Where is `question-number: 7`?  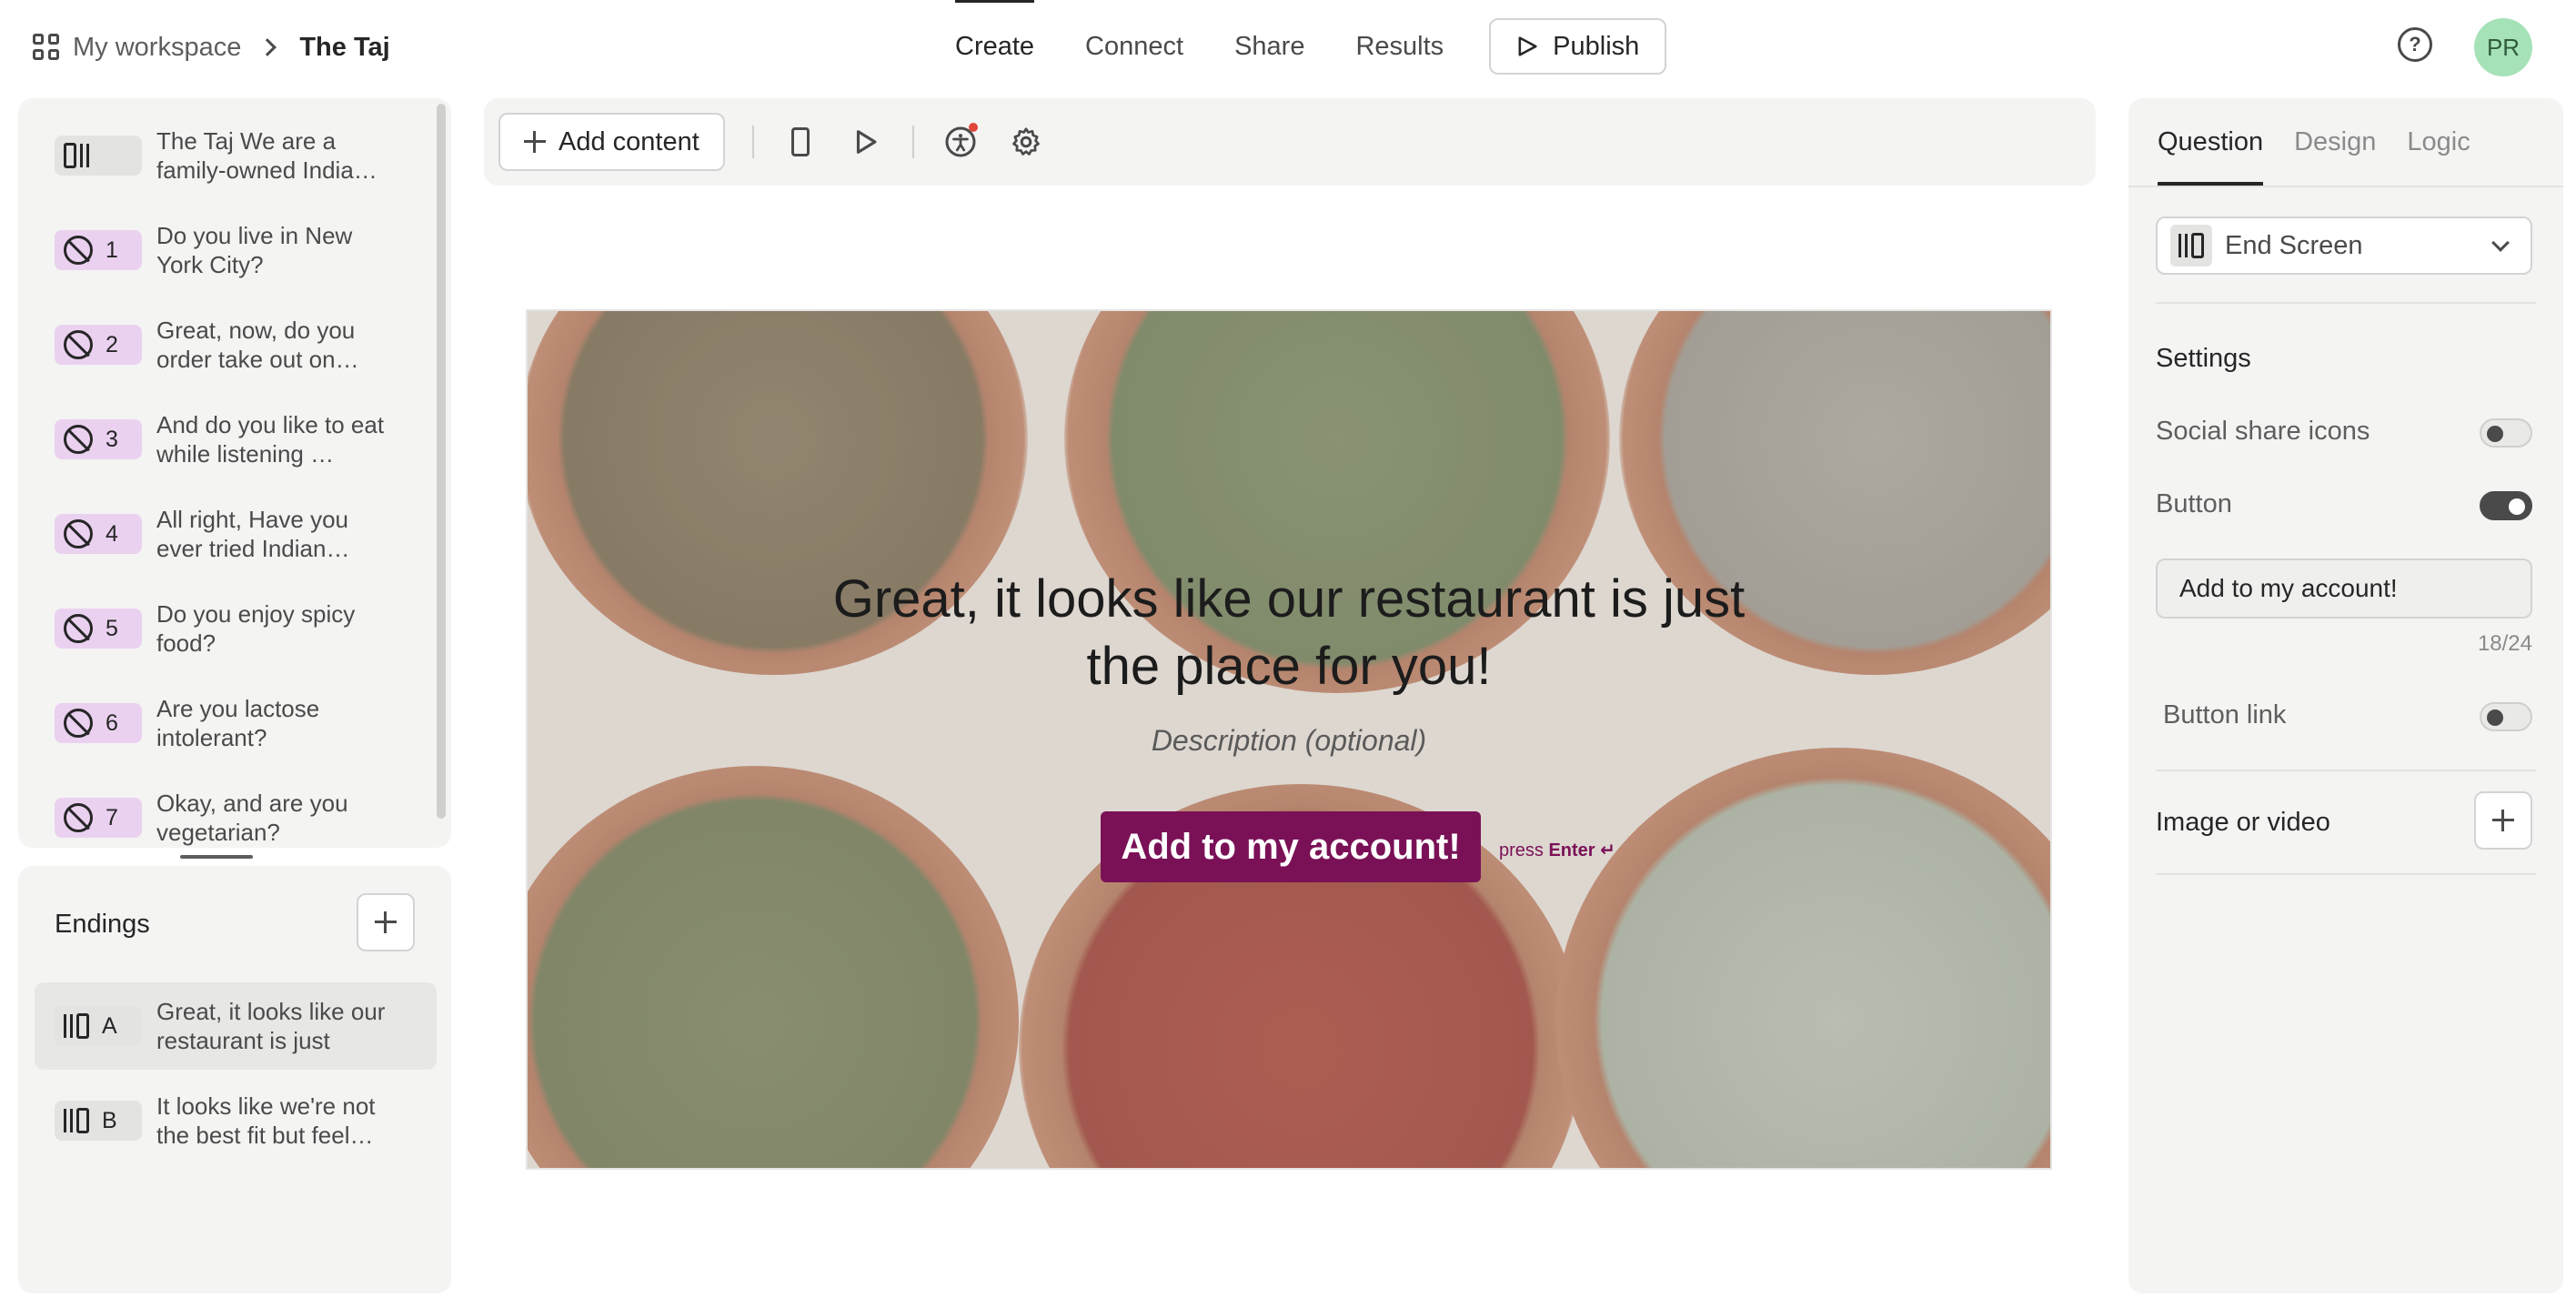 question-number: 7 is located at coordinates (112, 817).